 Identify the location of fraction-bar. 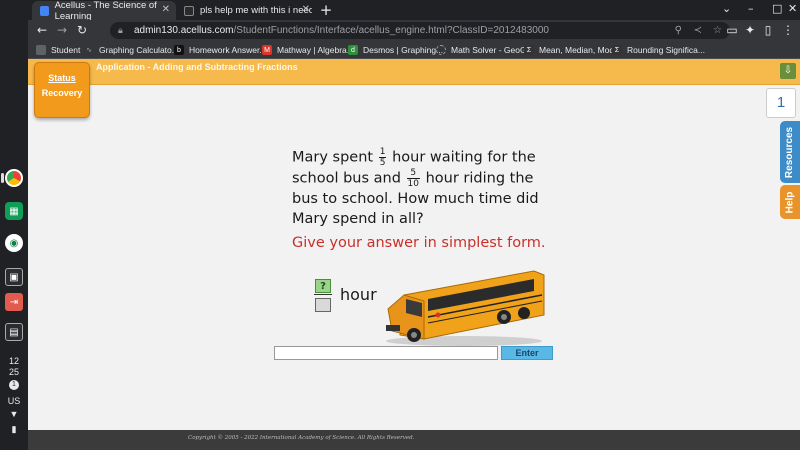
(323, 294).